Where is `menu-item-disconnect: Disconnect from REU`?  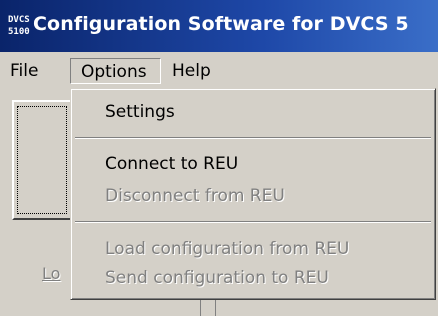
menu-item-disconnect: Disconnect from REU is located at coordinates (195, 196).